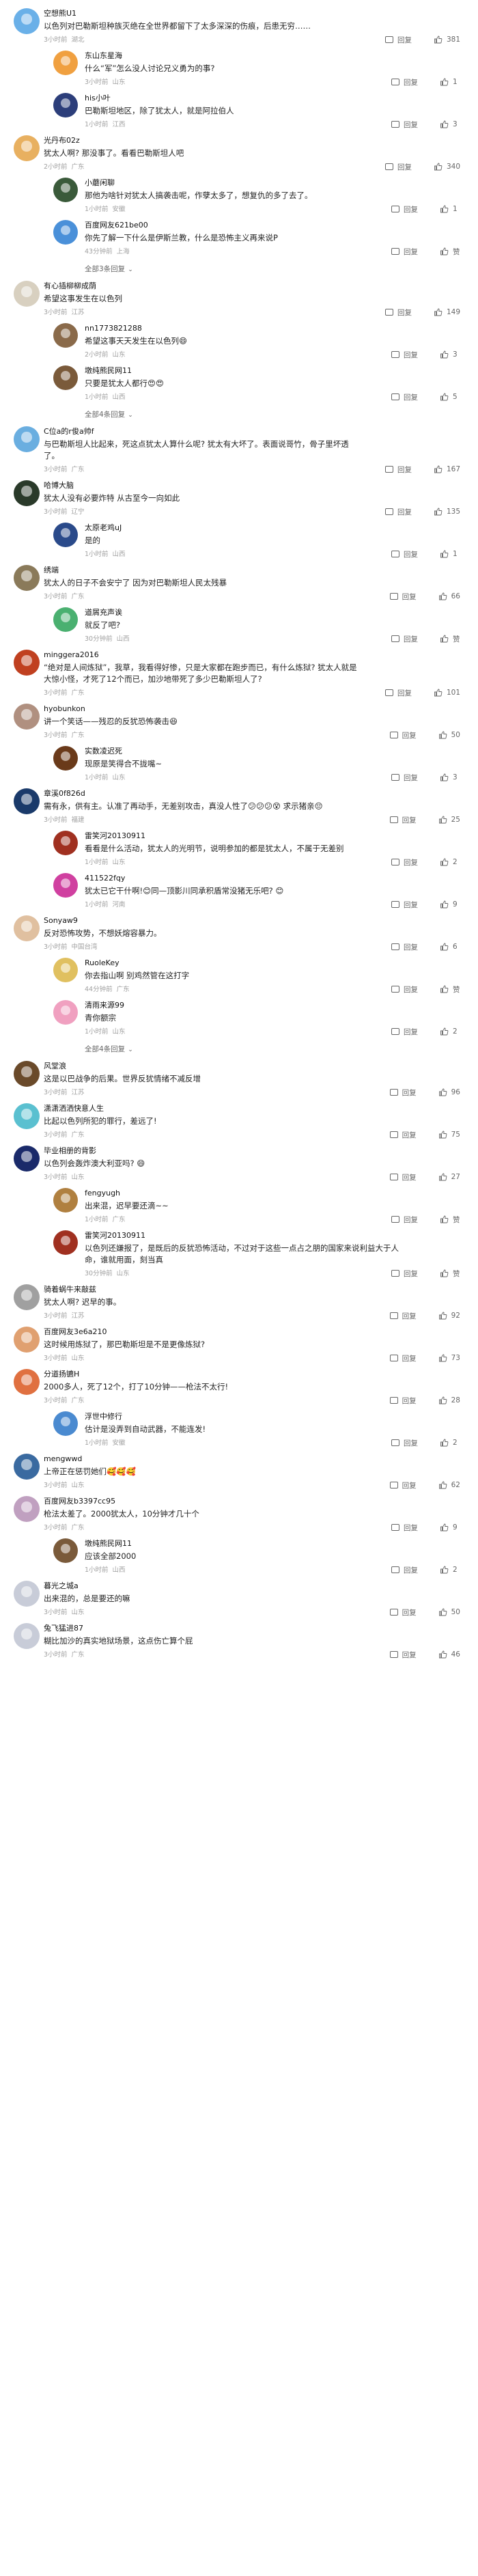 The height and width of the screenshot is (2576, 478). What do you see at coordinates (254, 570) in the screenshot?
I see `username: 绣端` at bounding box center [254, 570].